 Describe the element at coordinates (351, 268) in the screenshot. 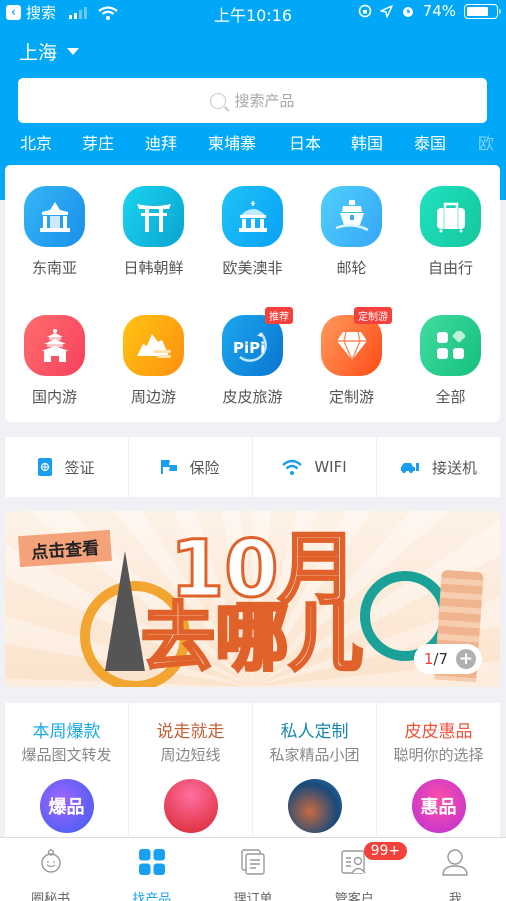

I see `category-label: 邮轮` at that location.